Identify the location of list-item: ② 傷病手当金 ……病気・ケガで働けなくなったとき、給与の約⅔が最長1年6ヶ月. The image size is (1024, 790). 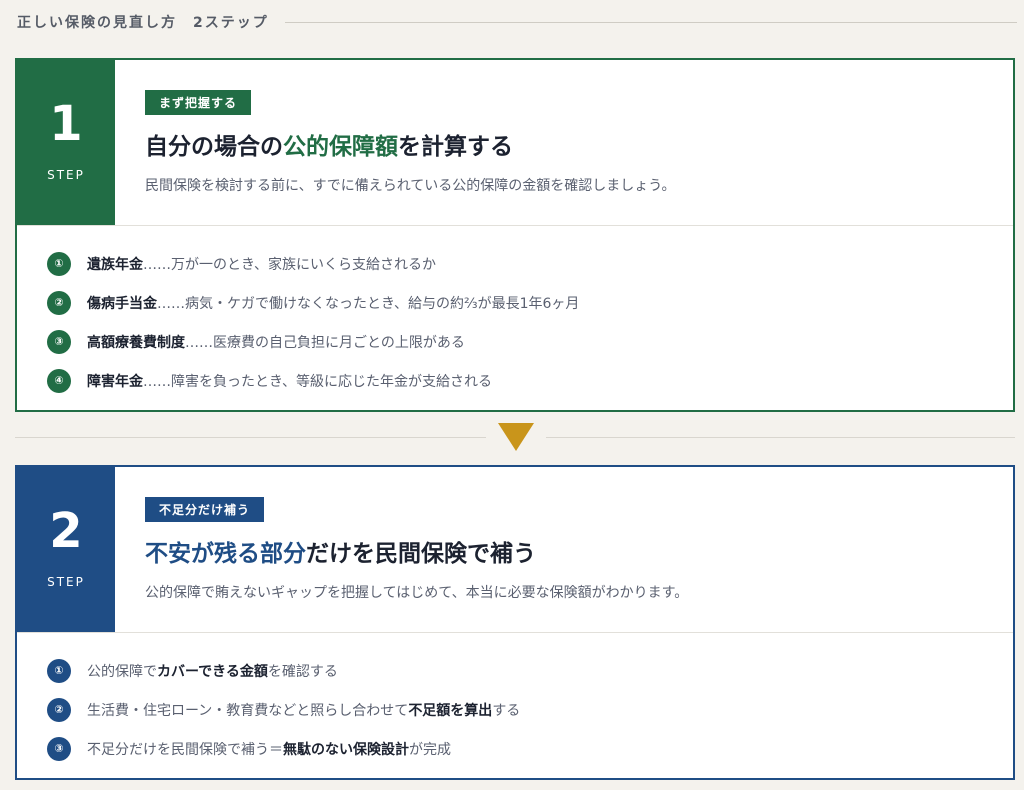
(530, 302).